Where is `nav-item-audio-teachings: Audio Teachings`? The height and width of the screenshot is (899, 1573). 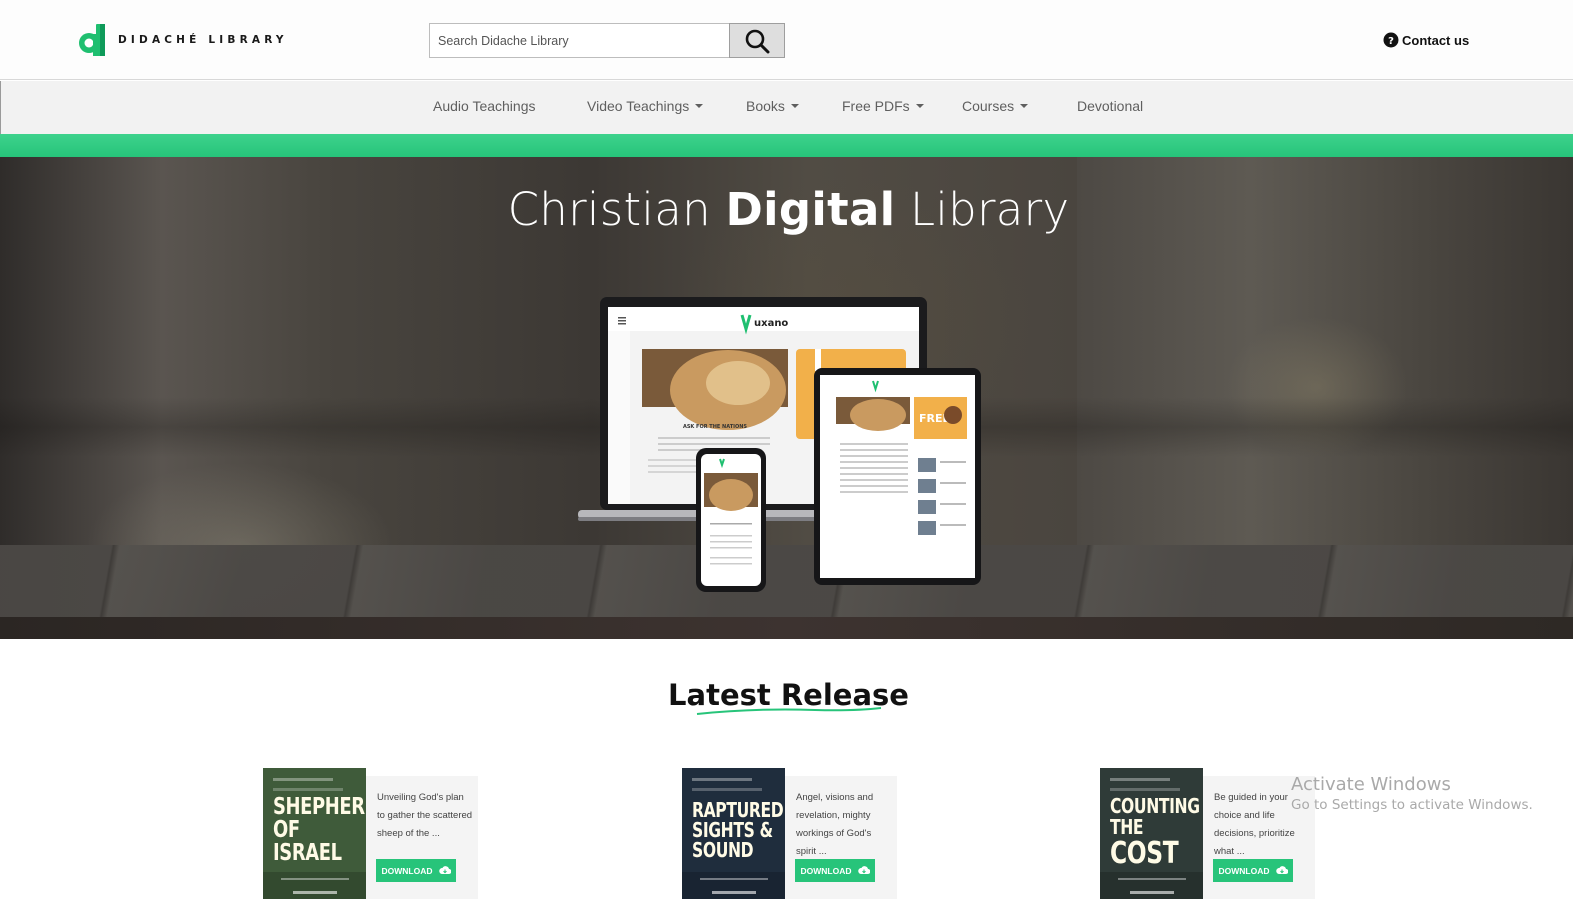 nav-item-audio-teachings: Audio Teachings is located at coordinates (484, 106).